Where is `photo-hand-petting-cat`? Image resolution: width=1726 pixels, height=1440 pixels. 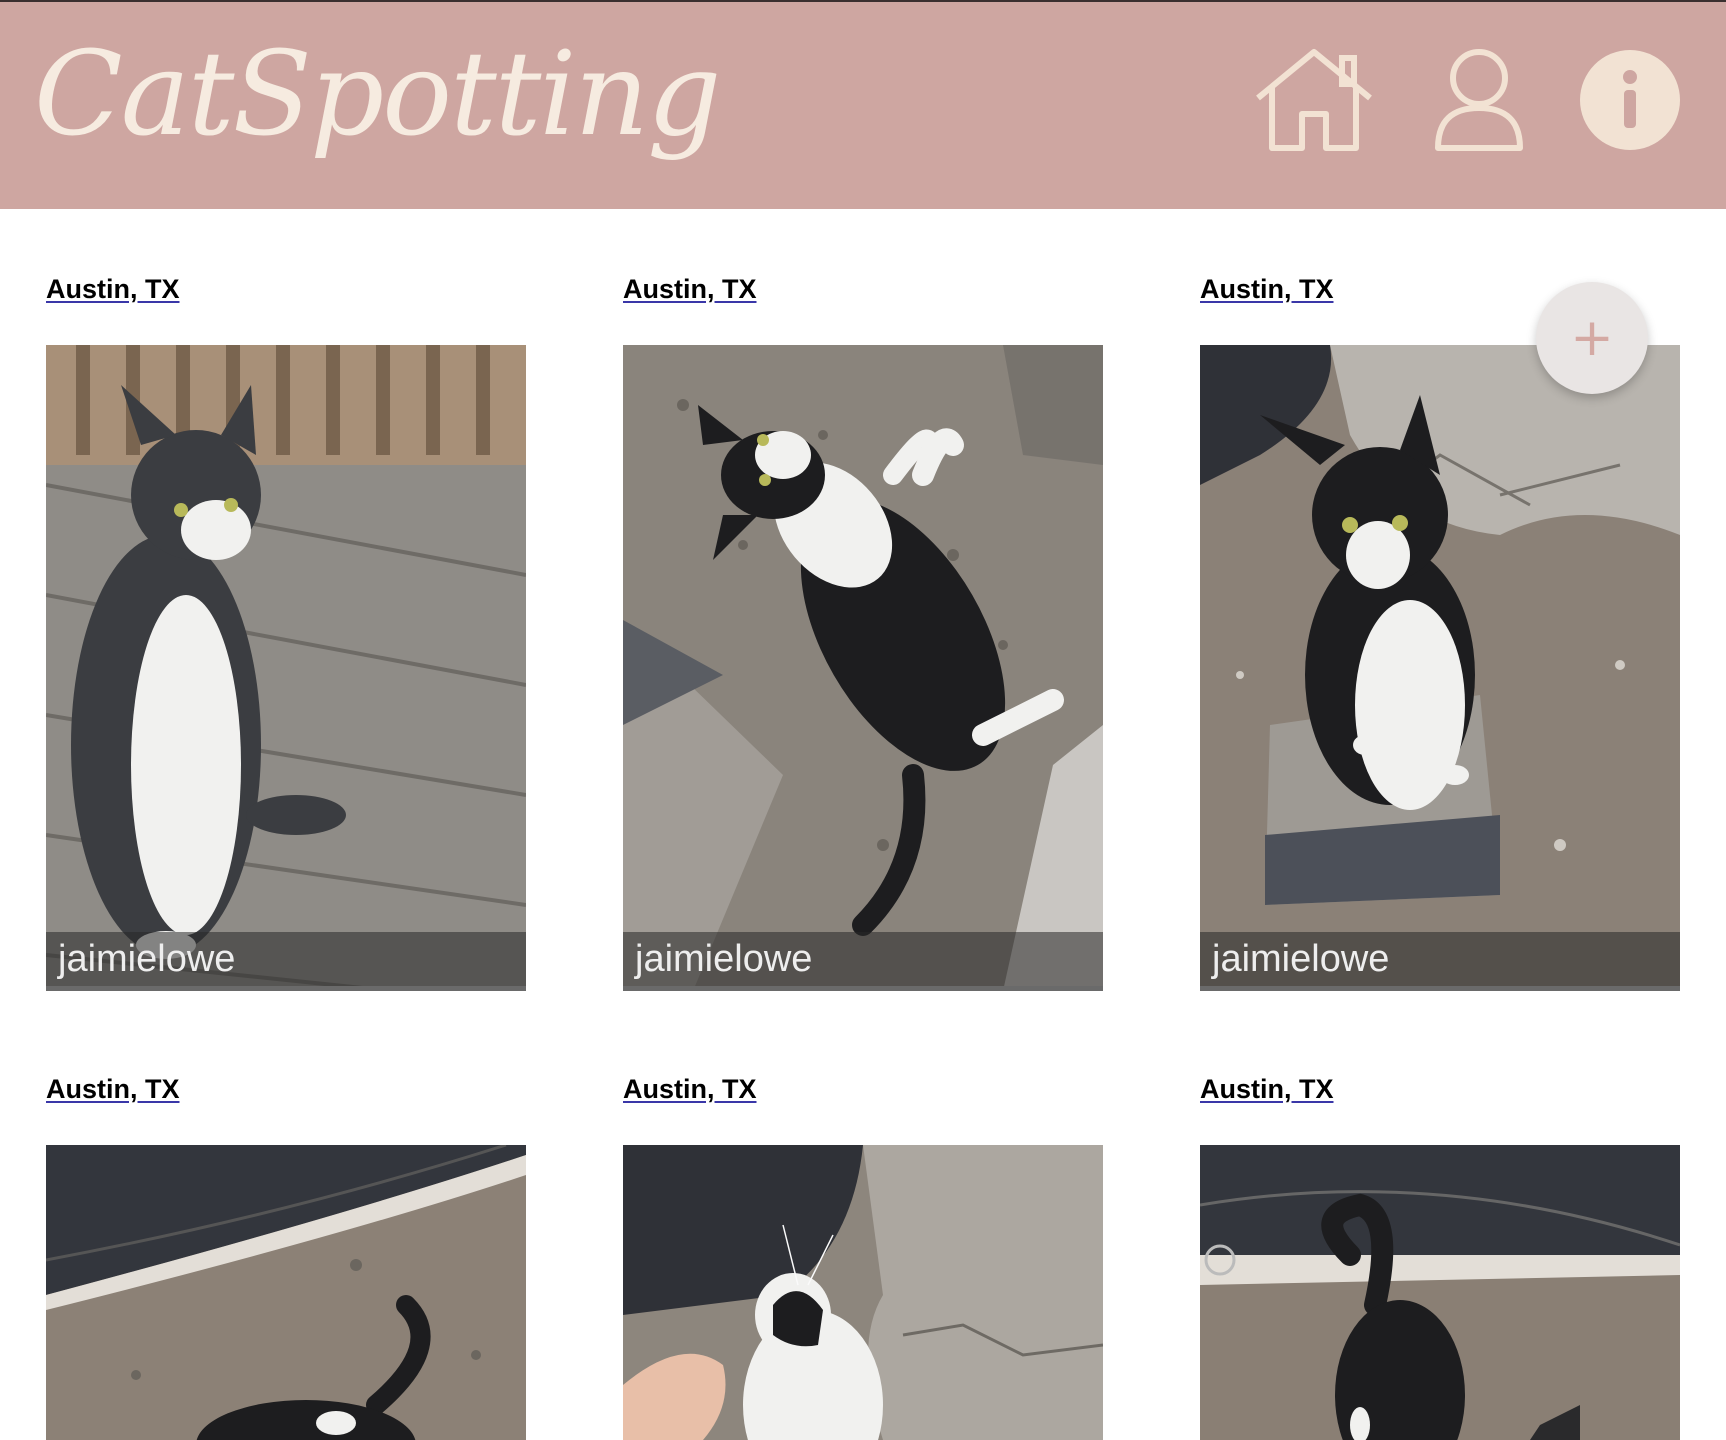
photo-hand-petting-cat is located at coordinates (863, 1292).